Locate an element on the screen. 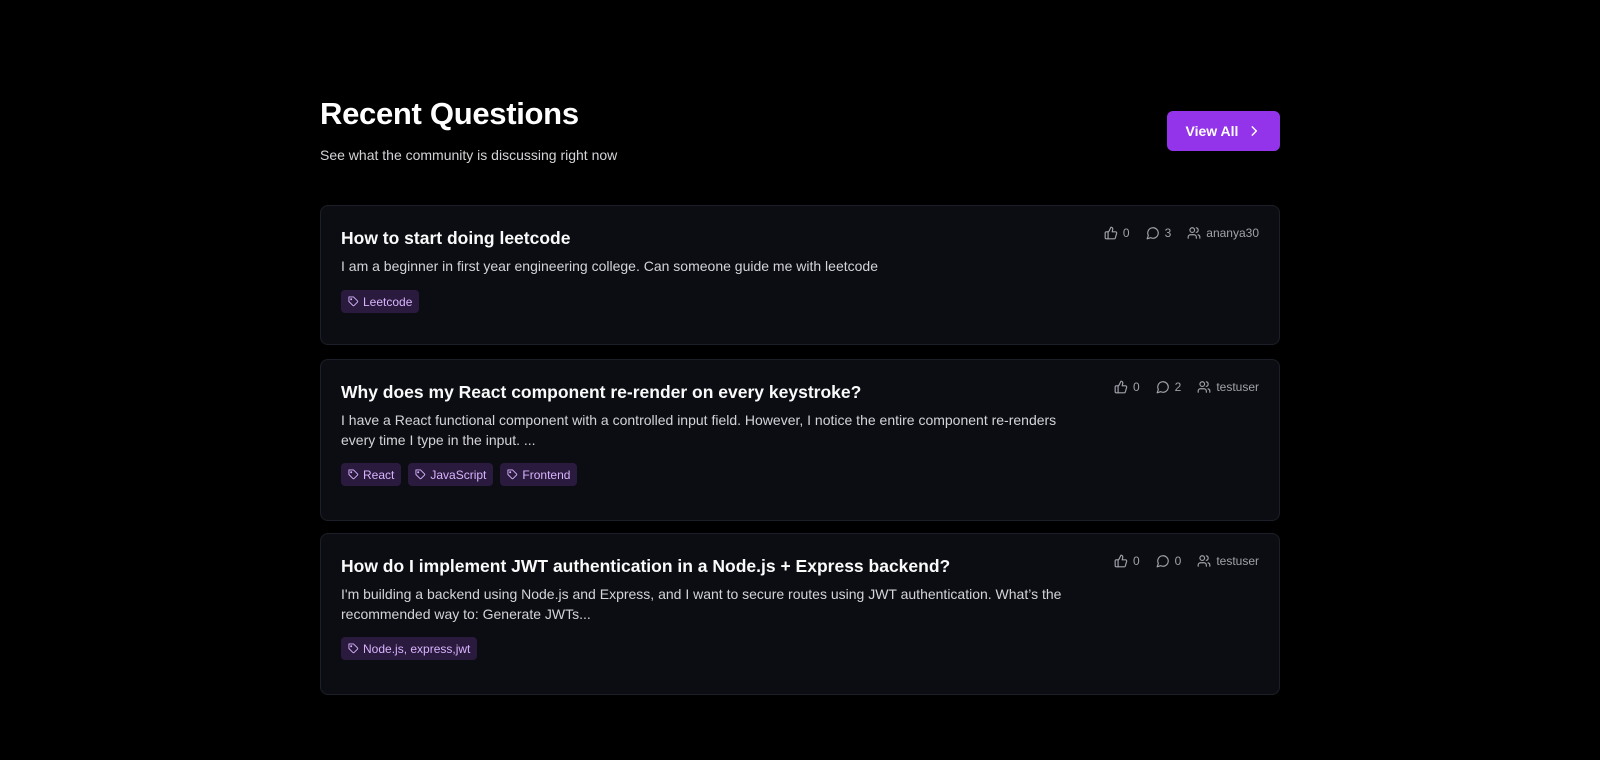  tag-label: Frontend is located at coordinates (546, 474).